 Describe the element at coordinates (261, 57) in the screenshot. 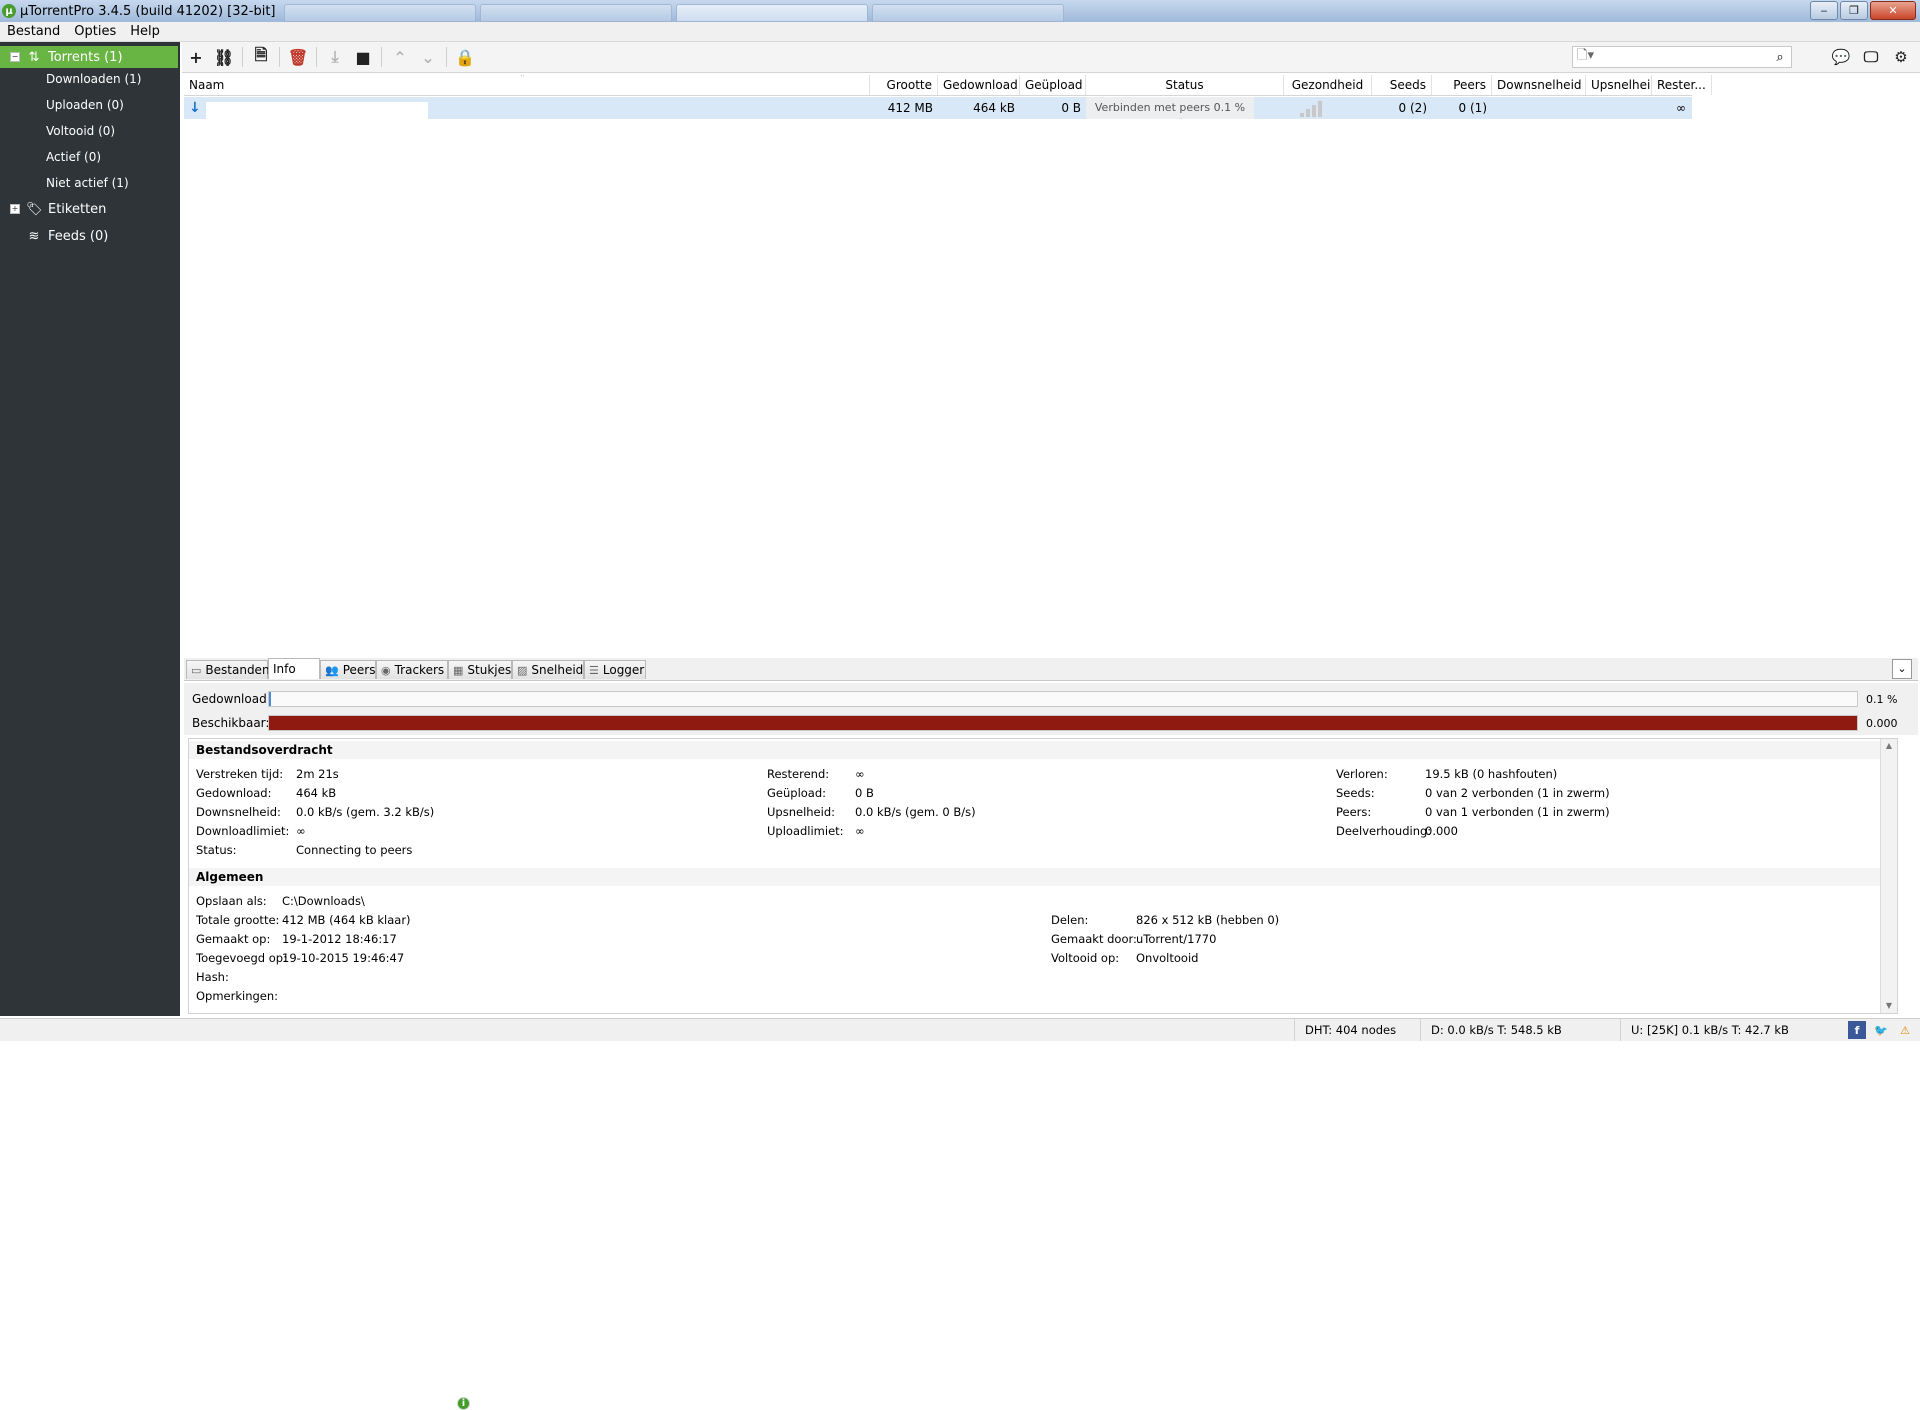

I see `create-torrent-button: 🗎` at that location.